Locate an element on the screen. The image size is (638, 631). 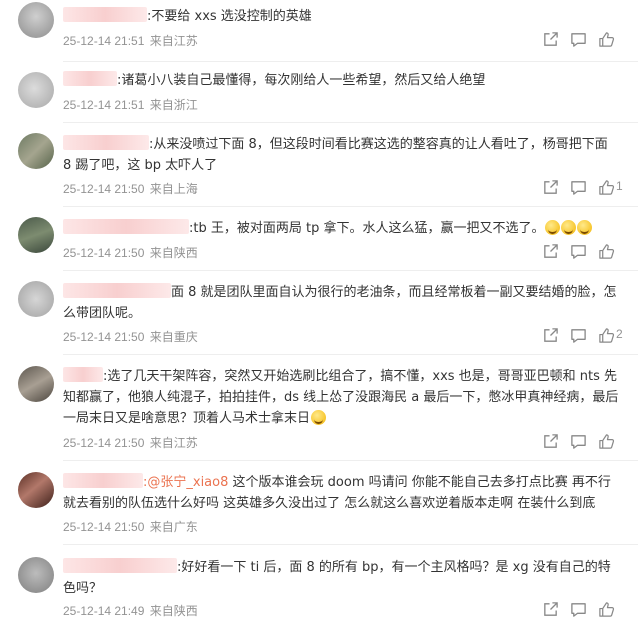
like-count: 2 is located at coordinates (619, 334).